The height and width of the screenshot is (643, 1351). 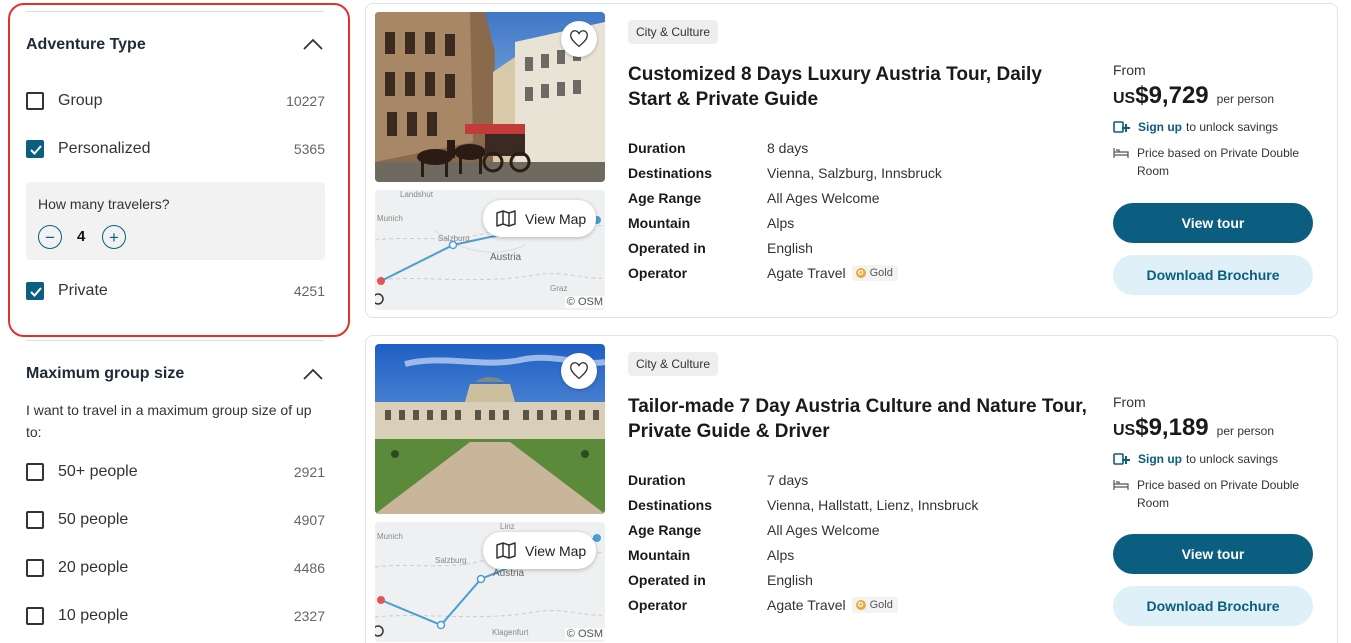 What do you see at coordinates (175, 568) in the screenshot?
I see `option-20: 20 people 4486` at bounding box center [175, 568].